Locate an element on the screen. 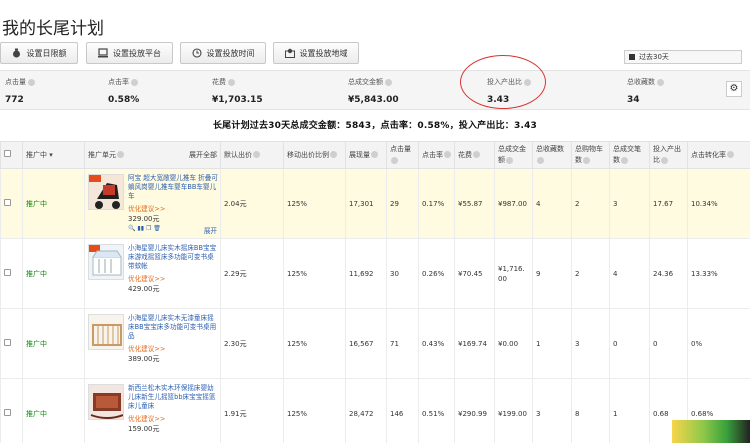  col-cvr: 点击转化率 is located at coordinates (718, 155).